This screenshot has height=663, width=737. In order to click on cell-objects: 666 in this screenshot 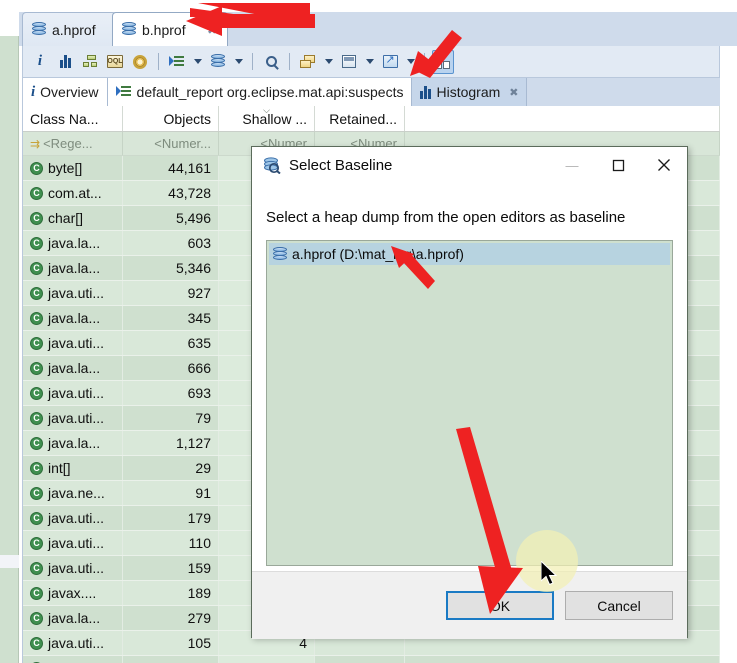, I will do `click(171, 368)`.